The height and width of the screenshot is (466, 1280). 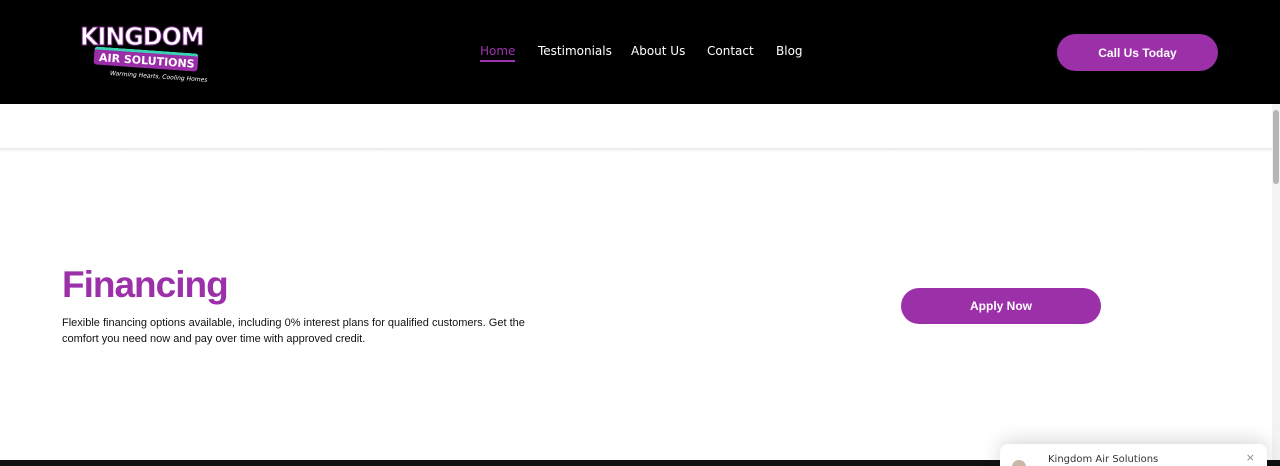 I want to click on chat-business-name: Kingdom Air Solutions, so click(x=1103, y=459).